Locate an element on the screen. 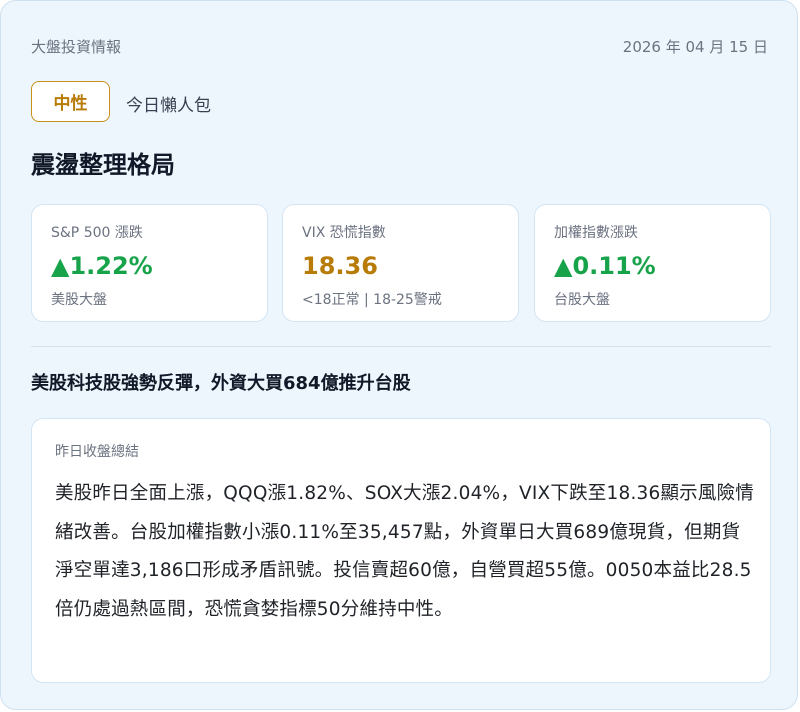 The image size is (800, 712). metric-card-sp500: S&P 500 漲跌 ▲1.22% 美股大盤 is located at coordinates (149, 263).